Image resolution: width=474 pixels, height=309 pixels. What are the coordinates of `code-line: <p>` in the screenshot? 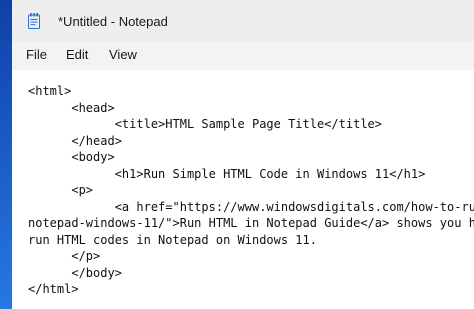 It's located at (61, 190).